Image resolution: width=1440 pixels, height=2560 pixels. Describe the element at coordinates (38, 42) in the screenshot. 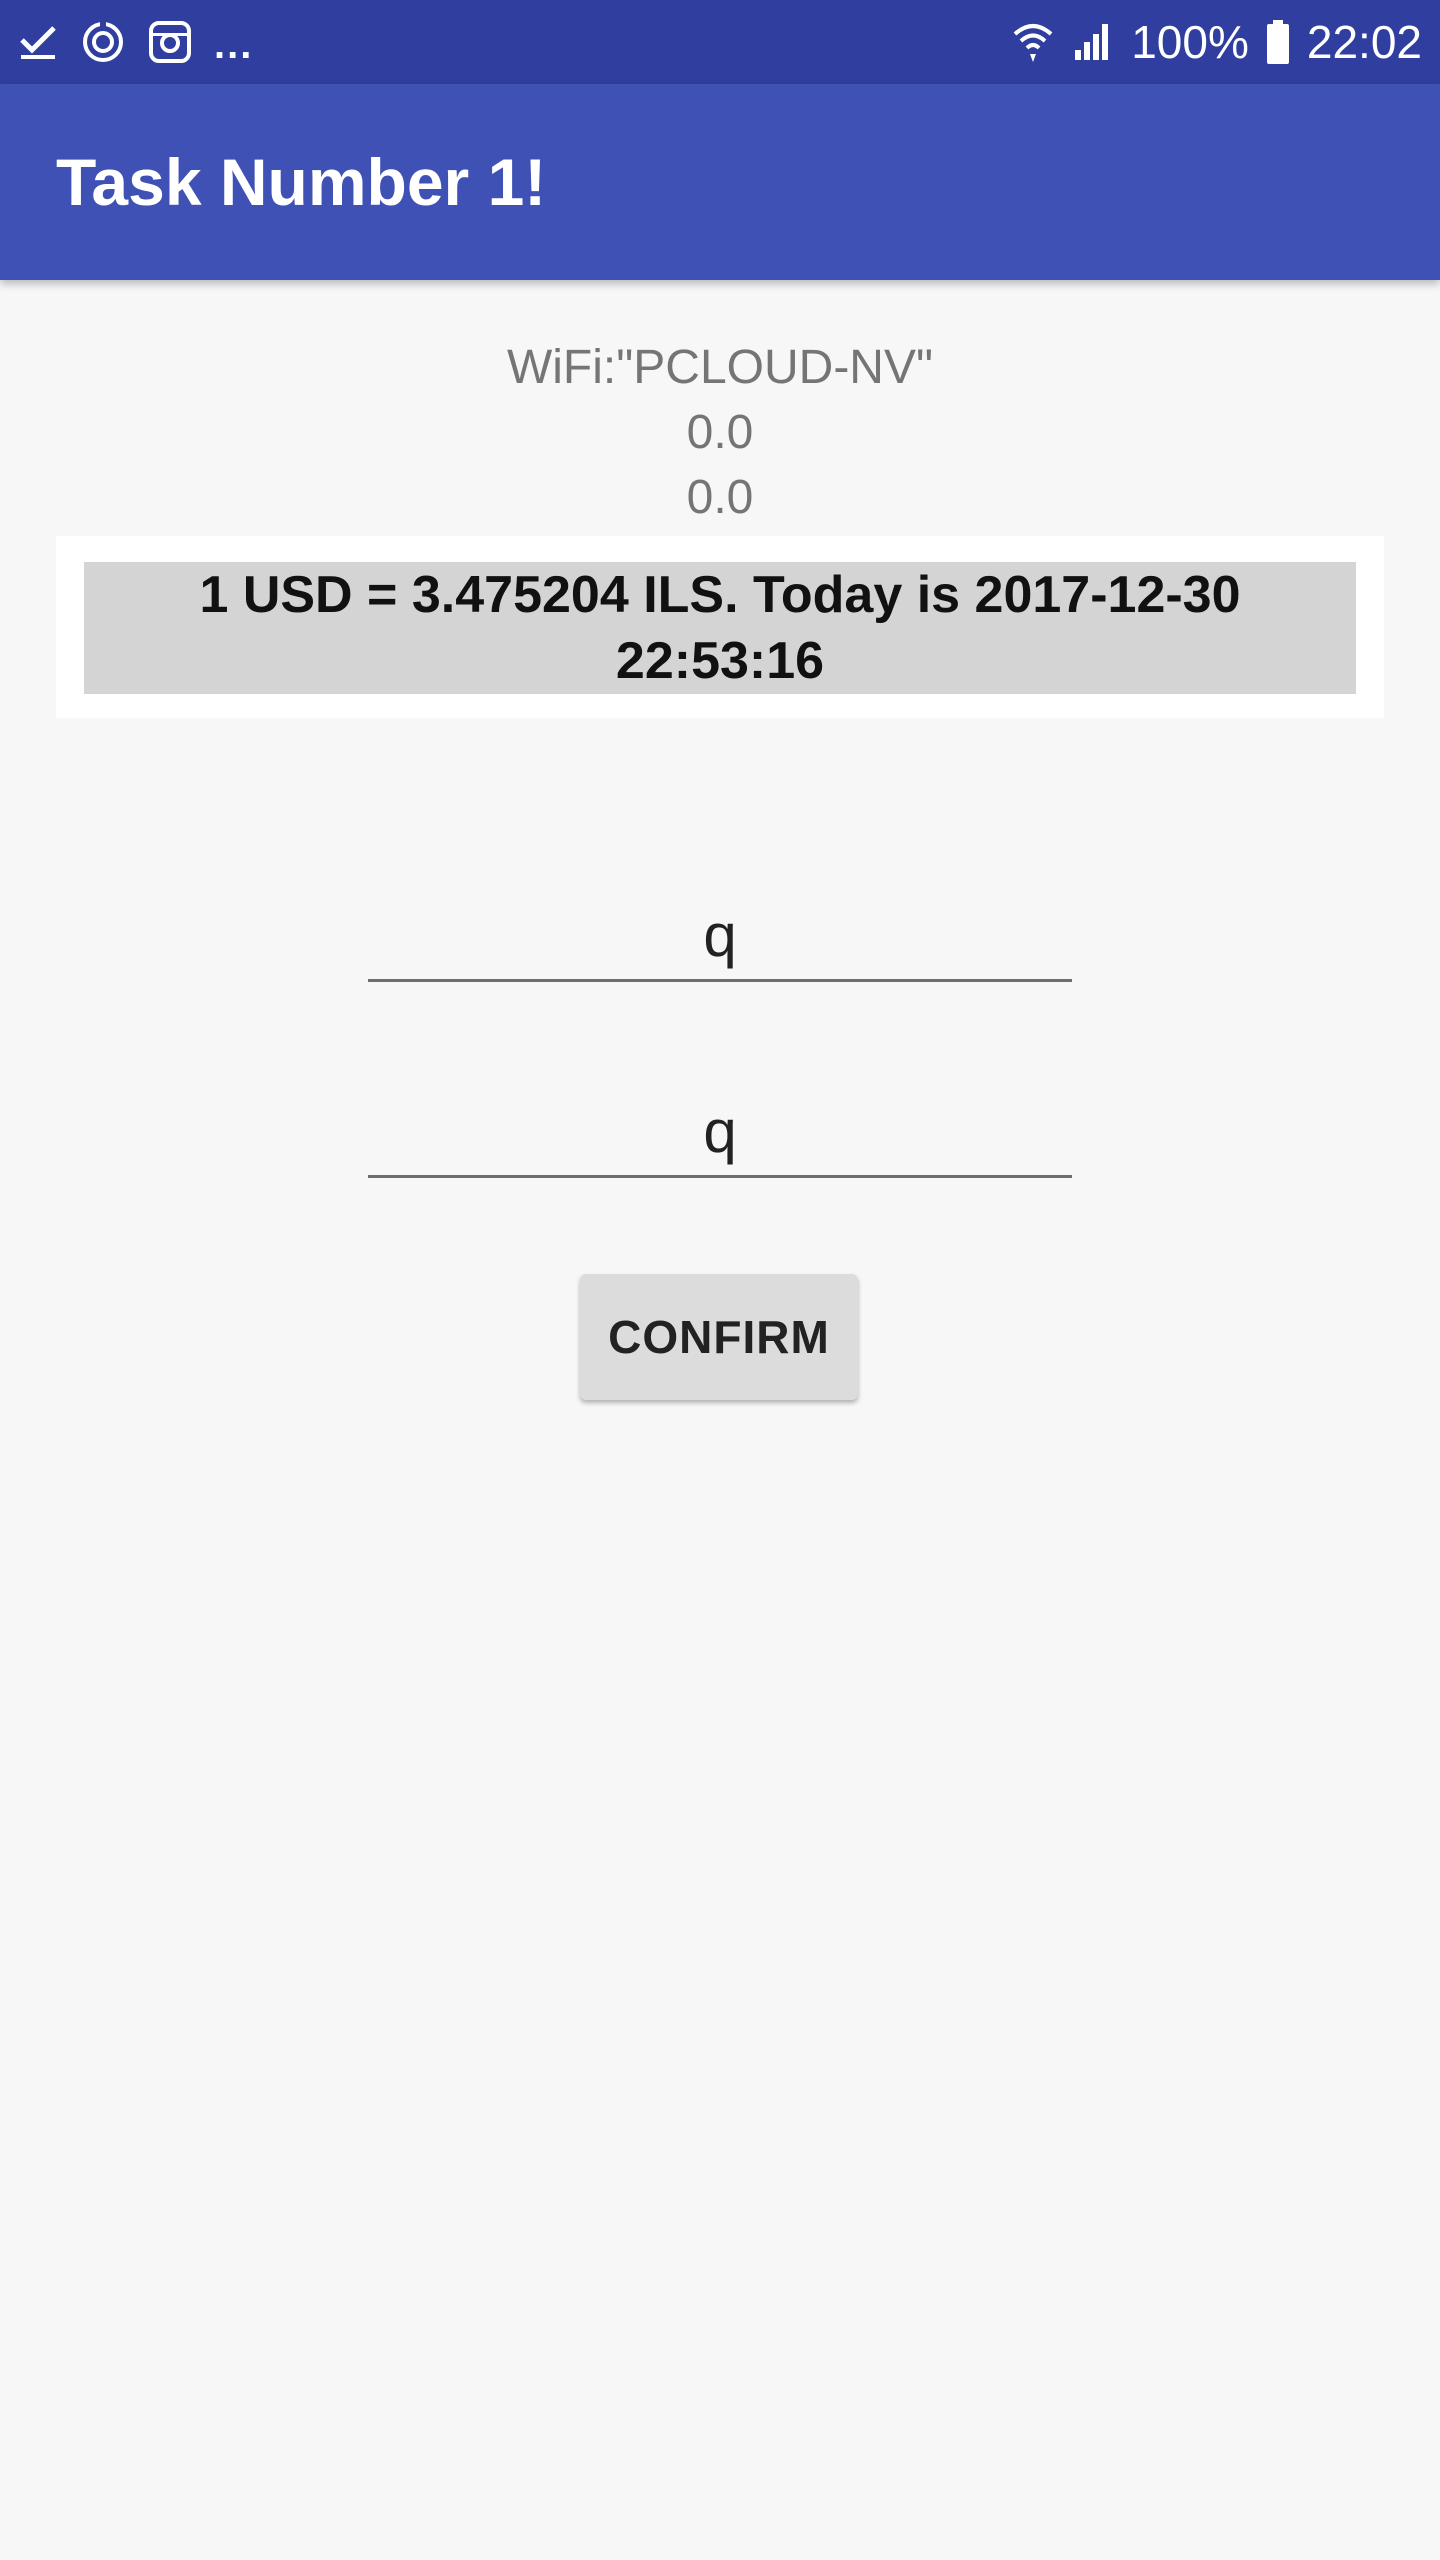

I see `checkmark-icon` at that location.